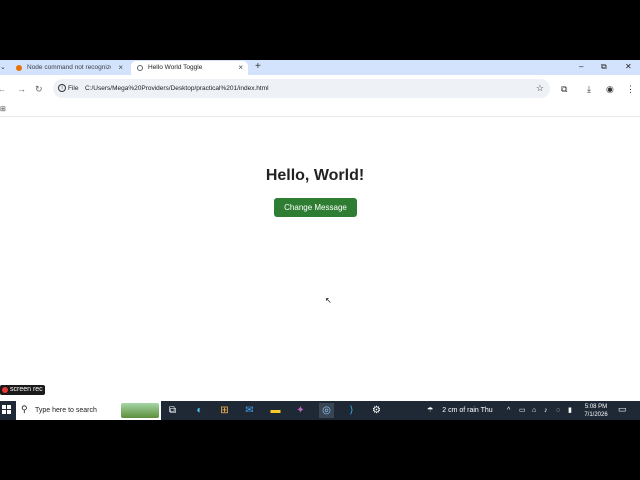 Image resolution: width=640 pixels, height=480 pixels. Describe the element at coordinates (140, 410) in the screenshot. I see `search-highlight-image` at that location.